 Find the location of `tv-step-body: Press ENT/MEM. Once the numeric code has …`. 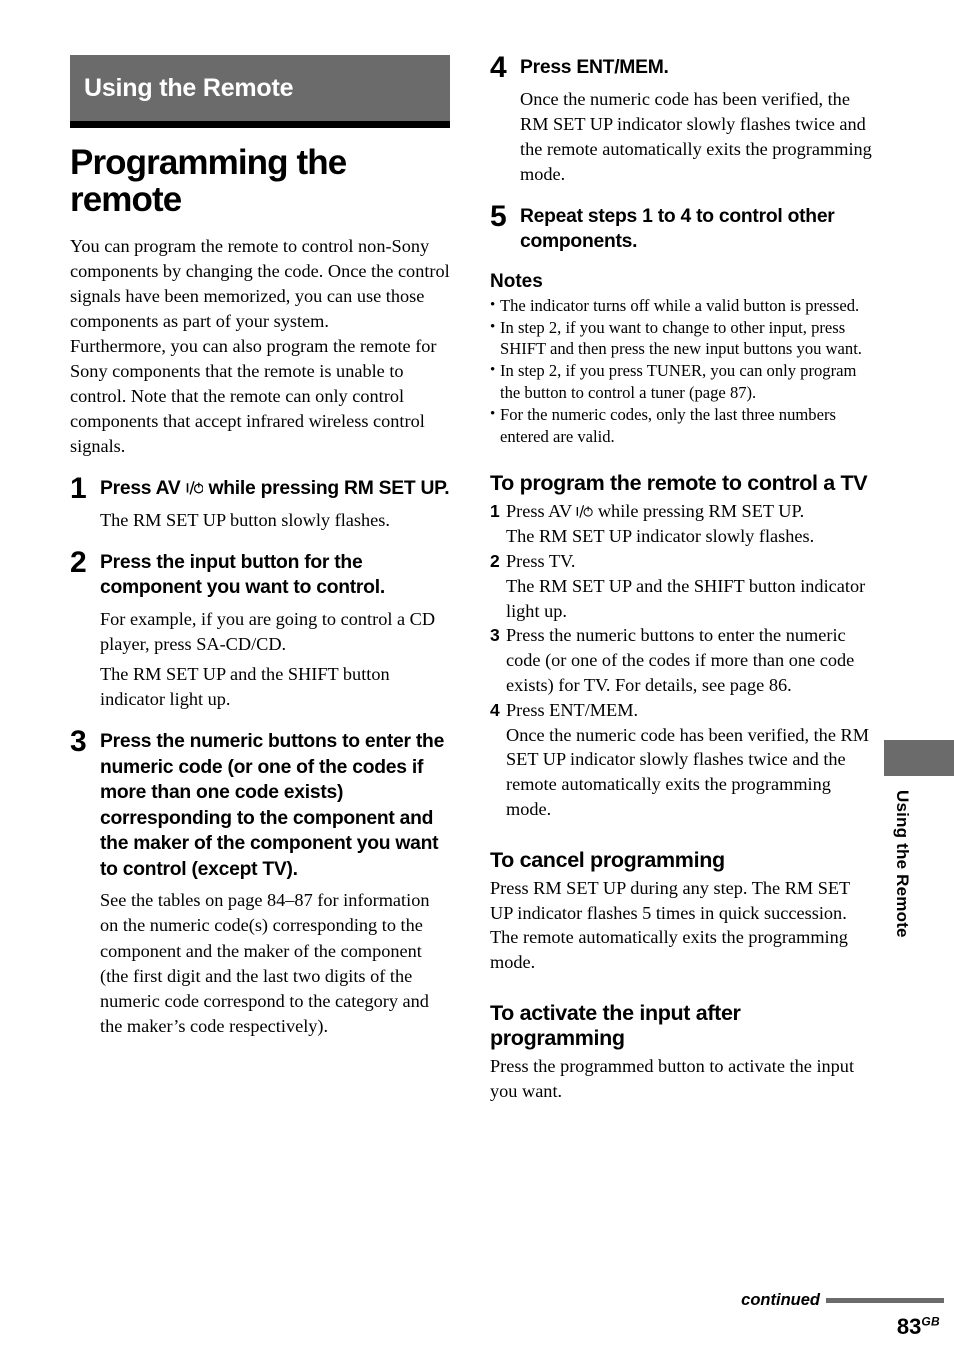

tv-step-body: Press ENT/MEM. Once the numeric code has … is located at coordinates (690, 760).